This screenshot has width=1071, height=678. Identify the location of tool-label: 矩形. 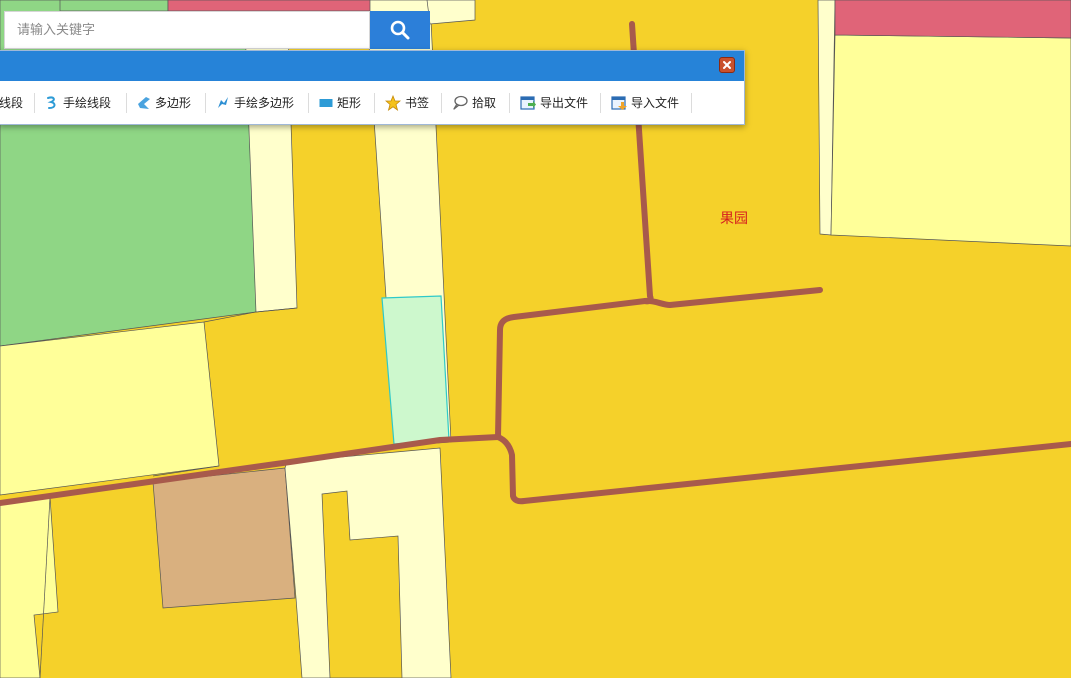
(349, 103).